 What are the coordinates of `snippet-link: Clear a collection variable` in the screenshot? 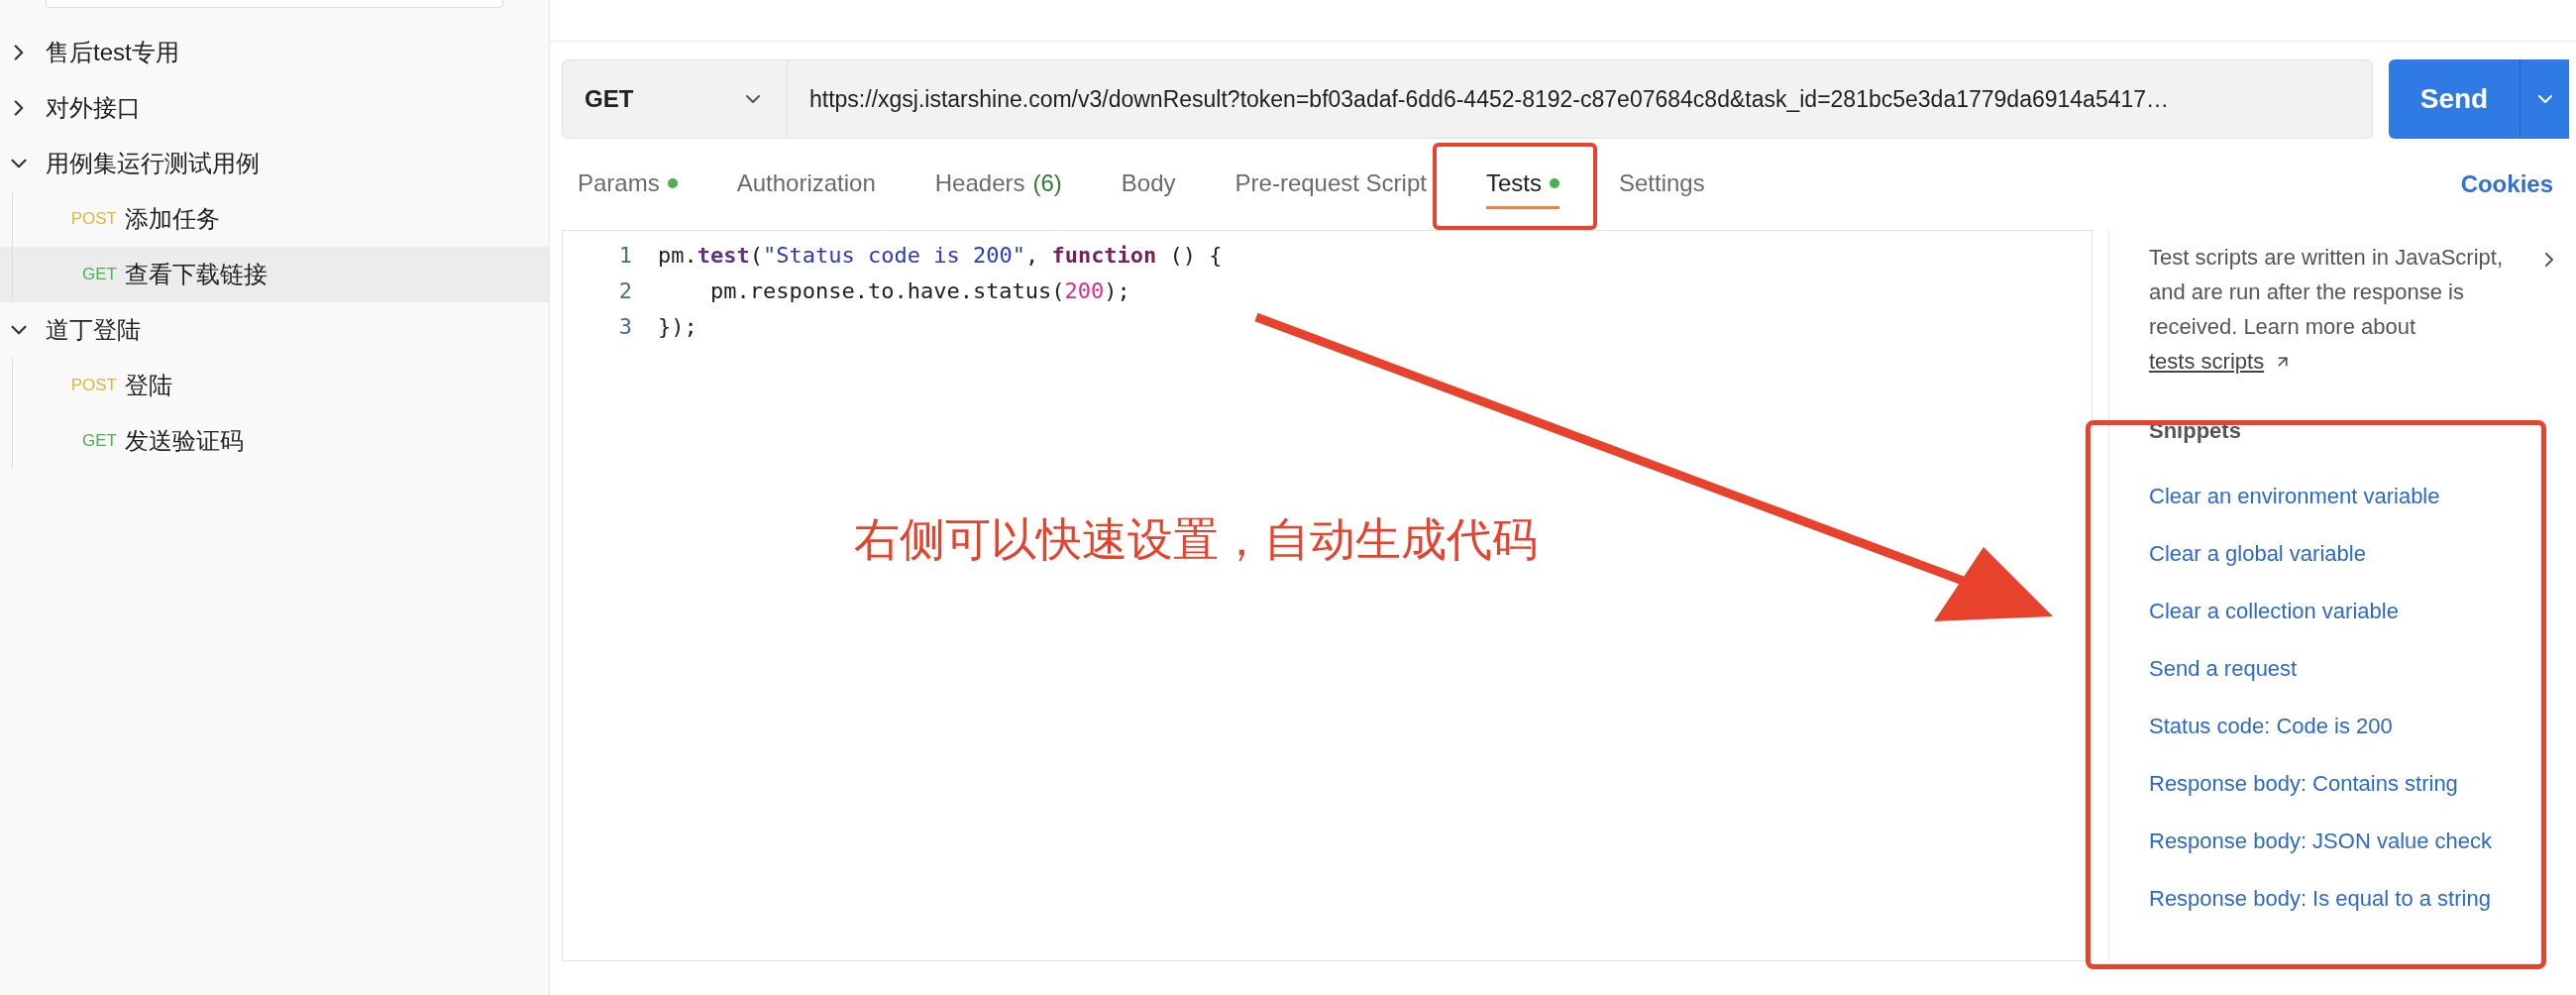 It's located at (2355, 611).